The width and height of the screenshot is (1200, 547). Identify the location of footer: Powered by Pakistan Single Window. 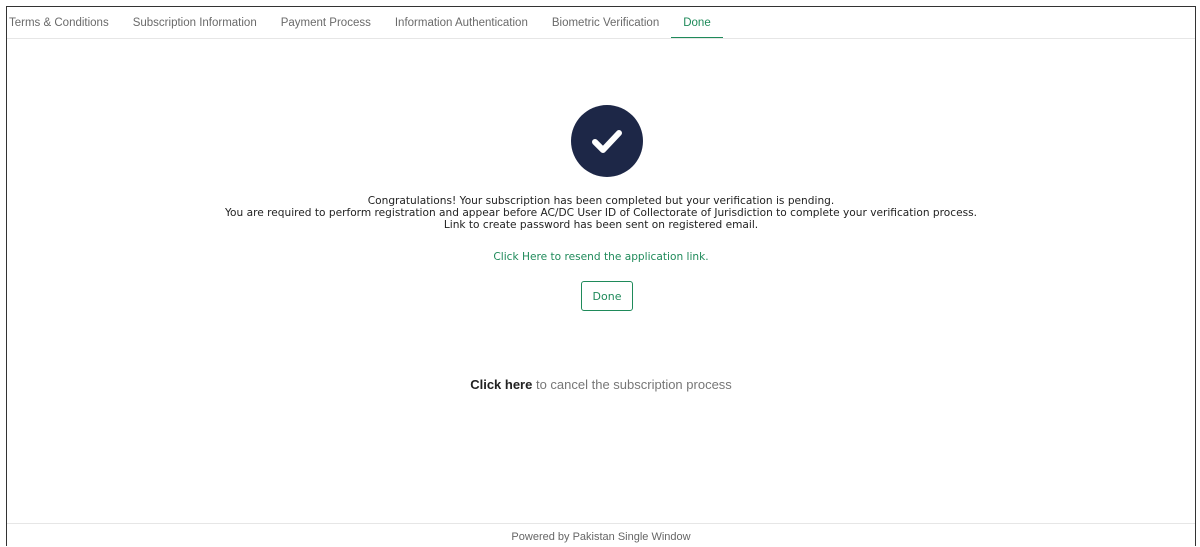
(601, 535).